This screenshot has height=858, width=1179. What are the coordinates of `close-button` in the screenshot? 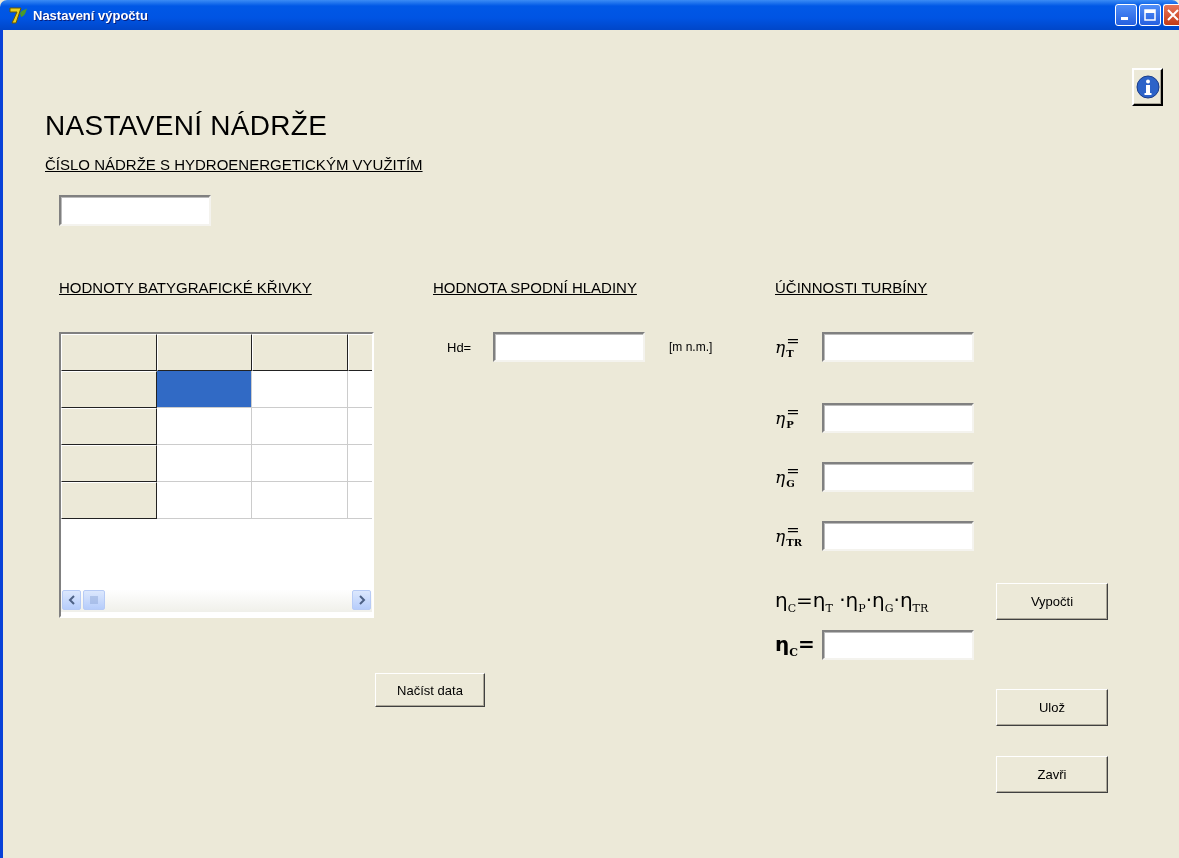 It's located at (1171, 15).